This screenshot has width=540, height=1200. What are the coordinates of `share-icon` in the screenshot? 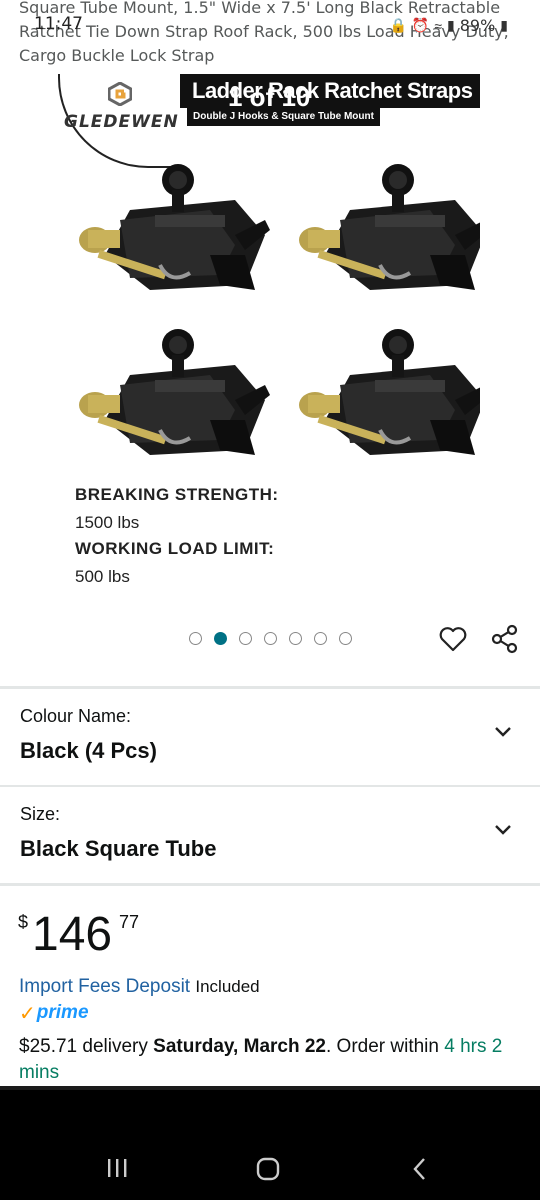 It's located at (505, 639).